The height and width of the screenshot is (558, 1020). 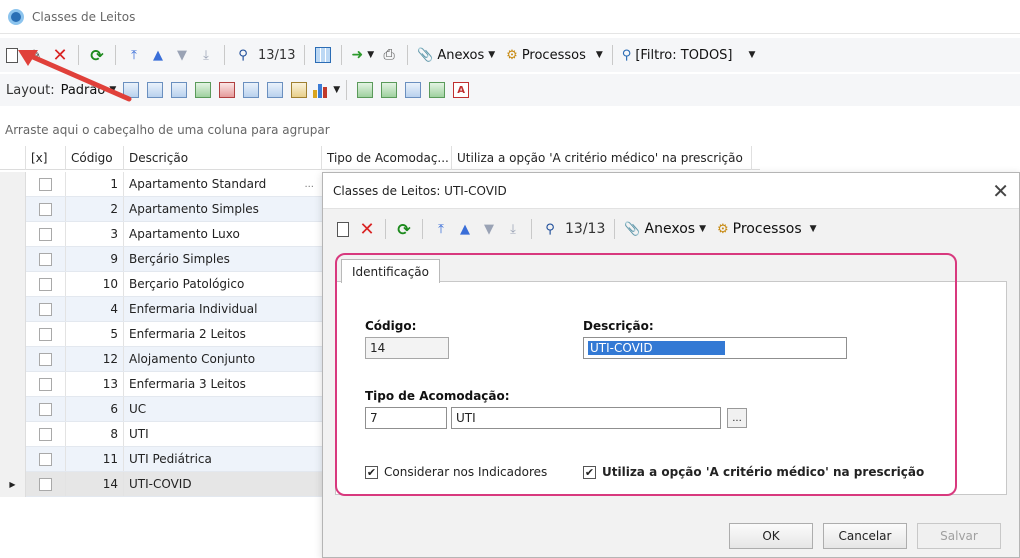 What do you see at coordinates (586, 418) in the screenshot?
I see `accommodation-type-name-field: UTI` at bounding box center [586, 418].